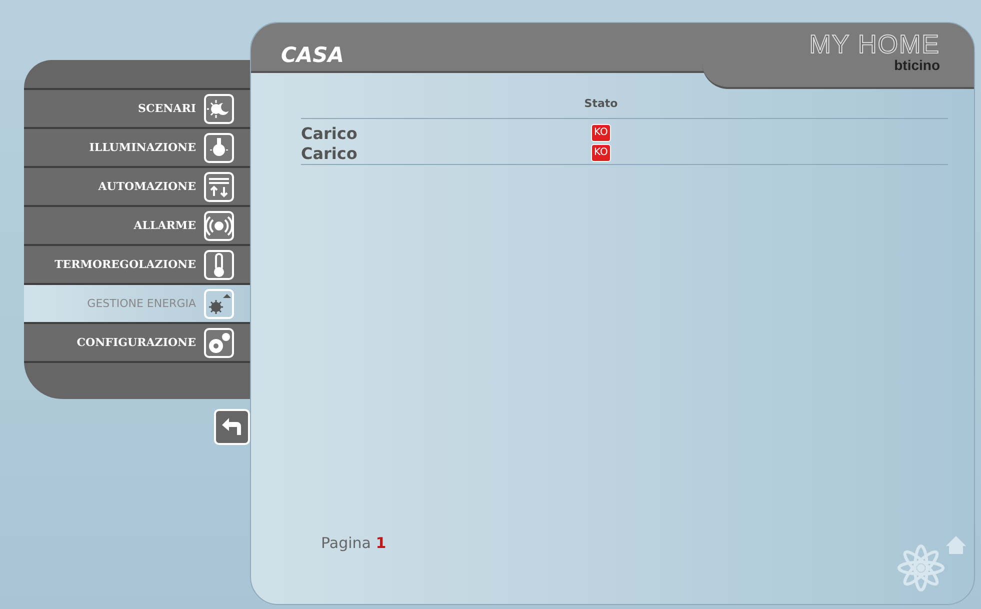 The height and width of the screenshot is (609, 981). Describe the element at coordinates (312, 55) in the screenshot. I see `page-title: CASA` at that location.